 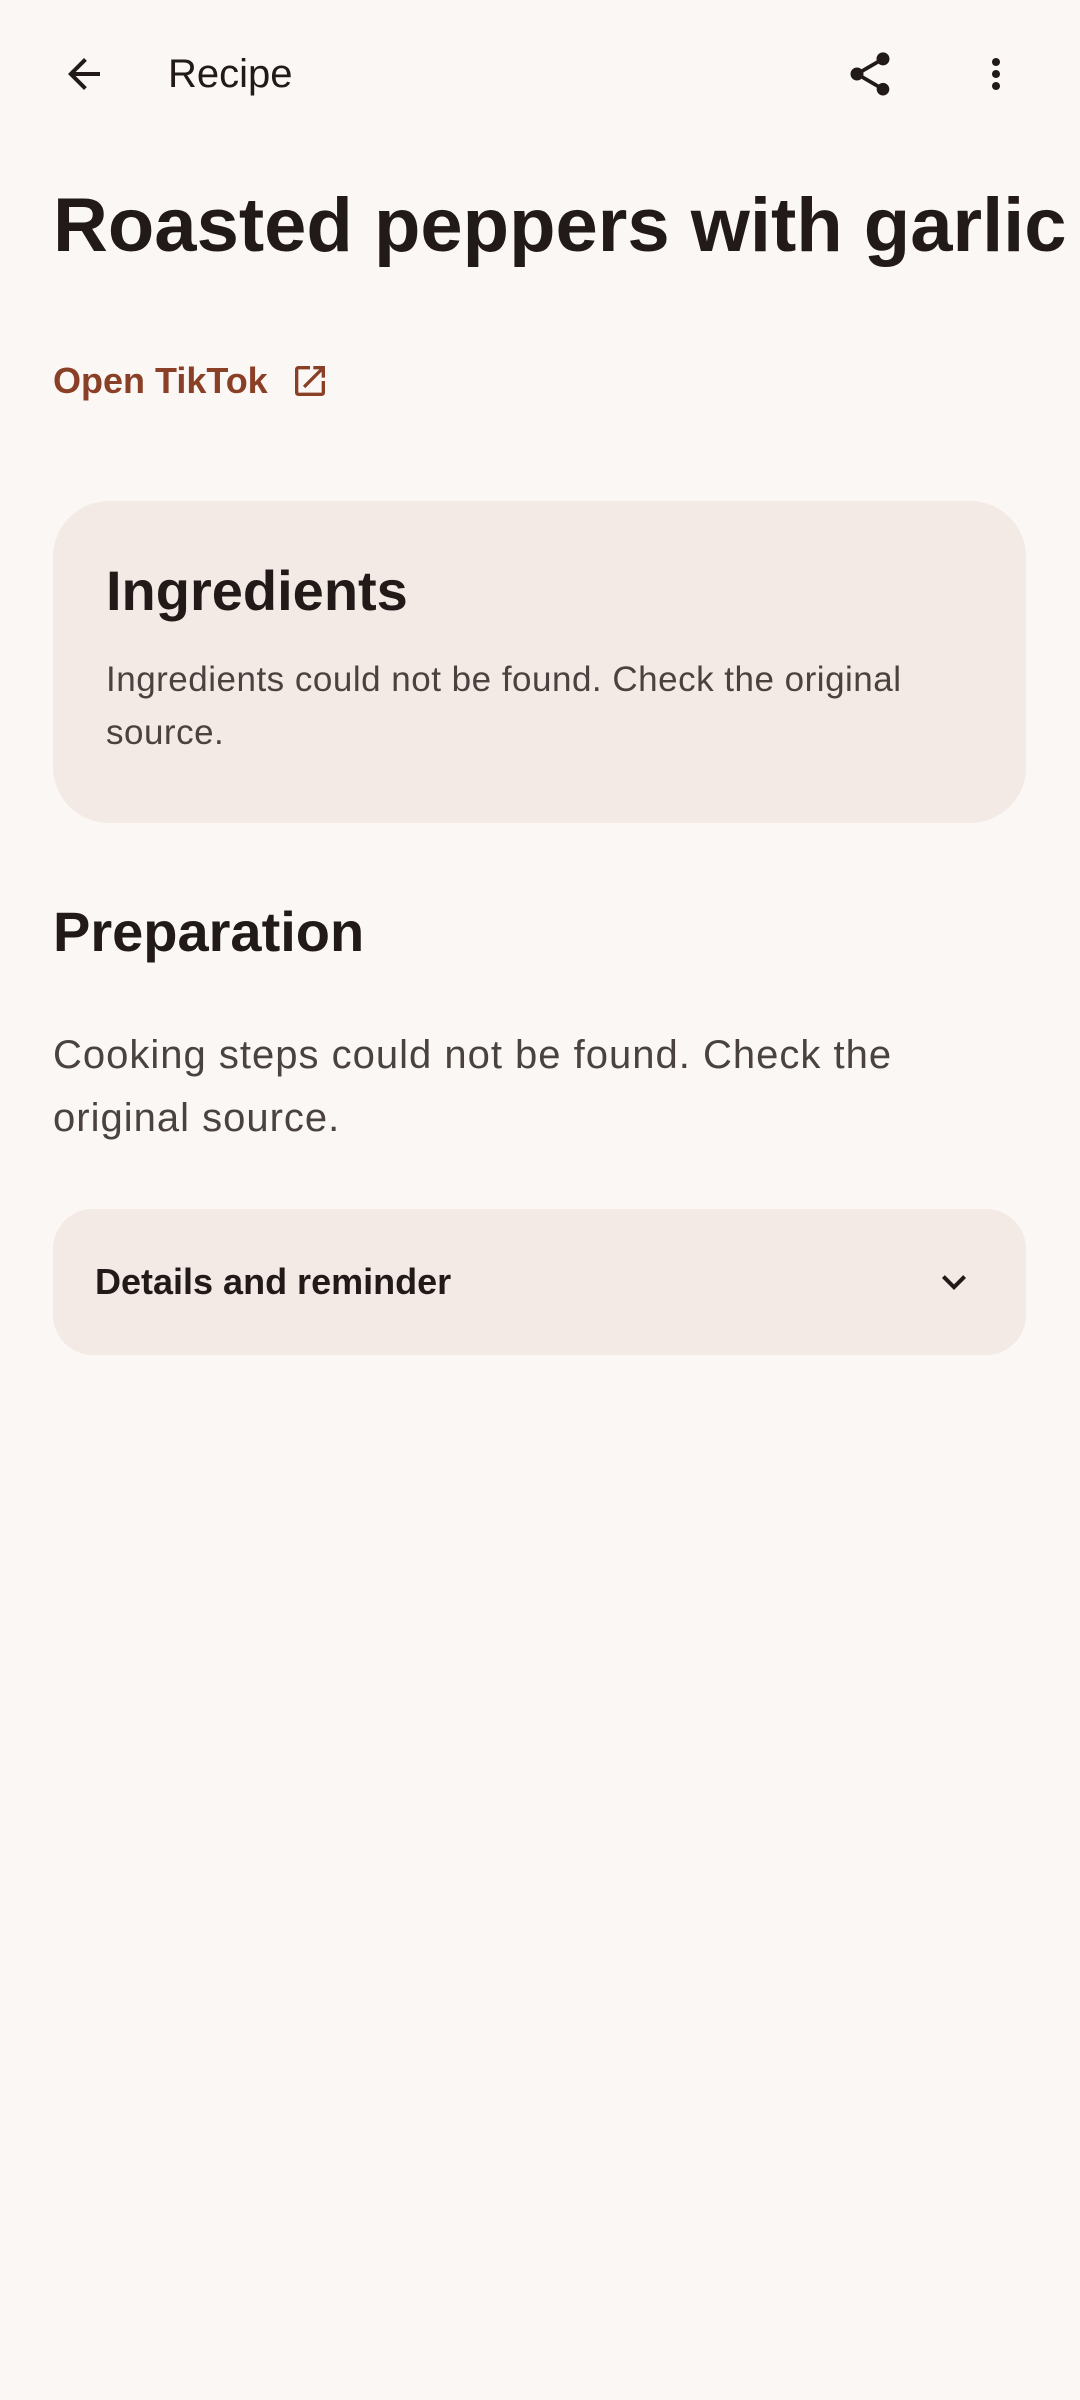 What do you see at coordinates (954, 1282) in the screenshot?
I see `chevron-down-icon` at bounding box center [954, 1282].